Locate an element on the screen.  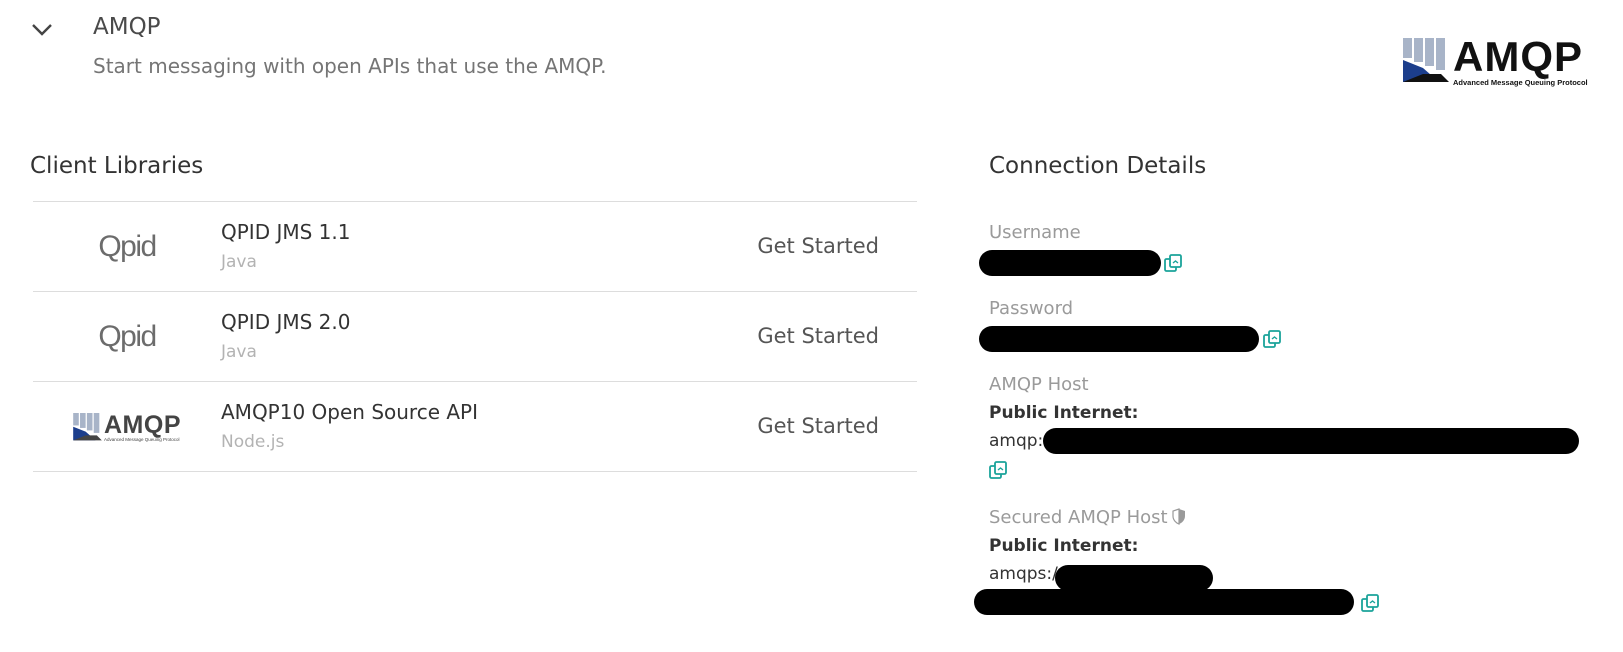
amqp-host-network-label: Public Internet: is located at coordinates (1064, 413).